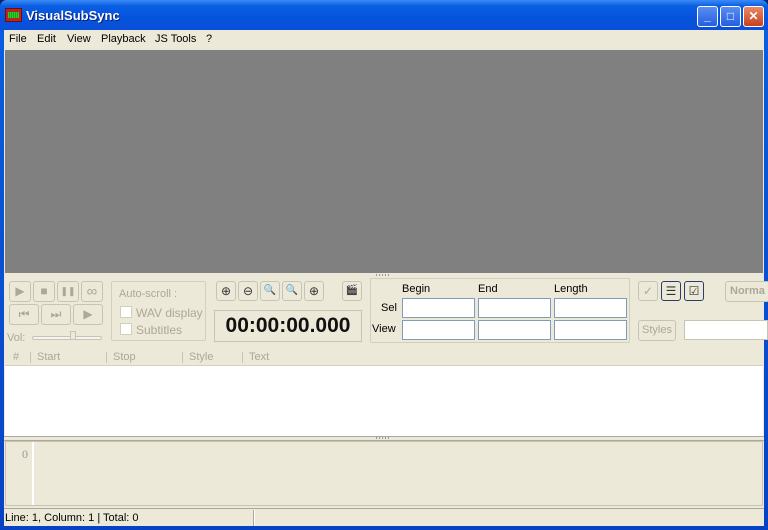 This screenshot has width=768, height=530. What do you see at coordinates (254, 518) in the screenshot?
I see `status-separator` at bounding box center [254, 518].